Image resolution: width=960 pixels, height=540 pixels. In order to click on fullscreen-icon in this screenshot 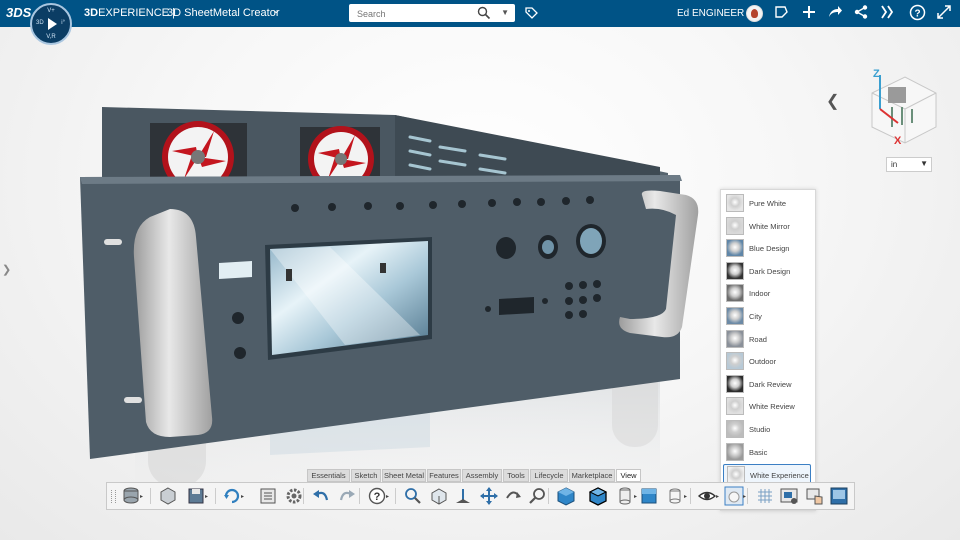, I will do `click(944, 13)`.